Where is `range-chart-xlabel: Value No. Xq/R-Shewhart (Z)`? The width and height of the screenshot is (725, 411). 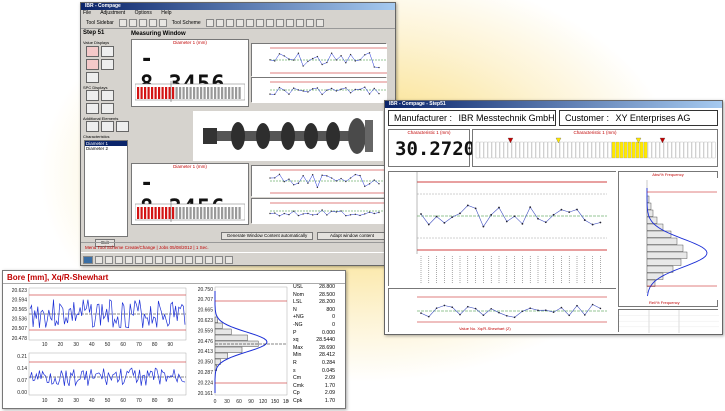
range-chart-xlabel: Value No. Xq/R-Shewhart (Z) is located at coordinates (485, 328).